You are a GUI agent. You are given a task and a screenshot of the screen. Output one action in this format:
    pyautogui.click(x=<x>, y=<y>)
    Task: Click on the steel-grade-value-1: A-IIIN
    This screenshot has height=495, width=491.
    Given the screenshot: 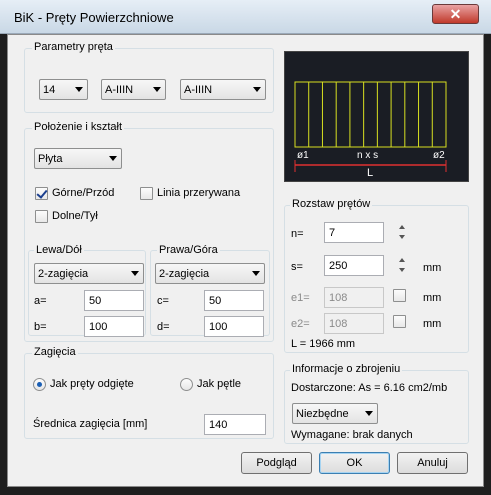 What is the action you would take?
    pyautogui.click(x=119, y=89)
    